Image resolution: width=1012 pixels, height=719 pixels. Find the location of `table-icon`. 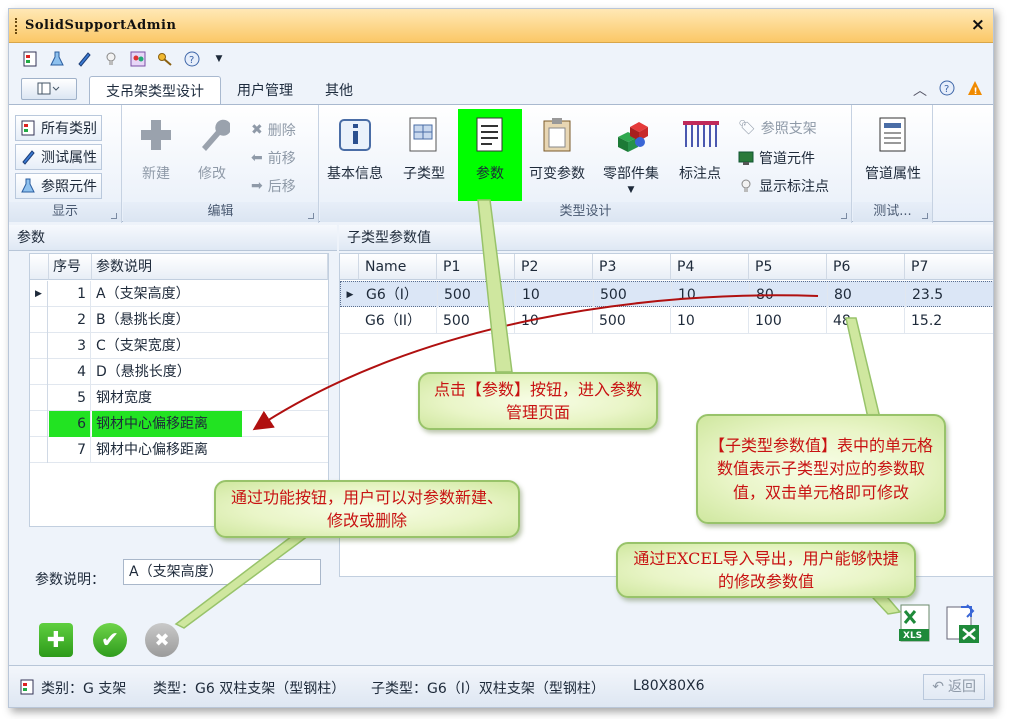

table-icon is located at coordinates (424, 135).